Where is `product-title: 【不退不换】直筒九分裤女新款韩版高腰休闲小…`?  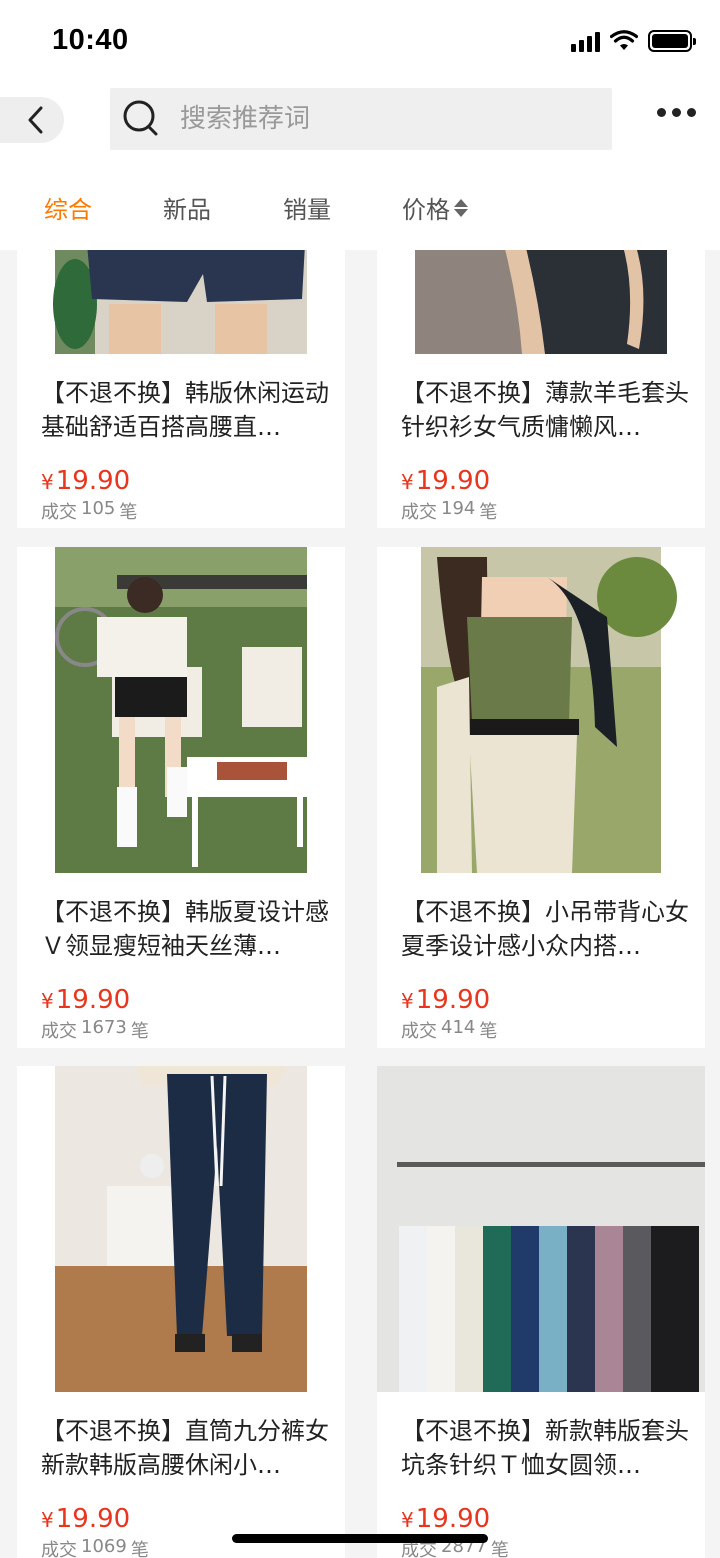 product-title: 【不退不换】直筒九分裤女新款韩版高腰休闲小… is located at coordinates (185, 1448).